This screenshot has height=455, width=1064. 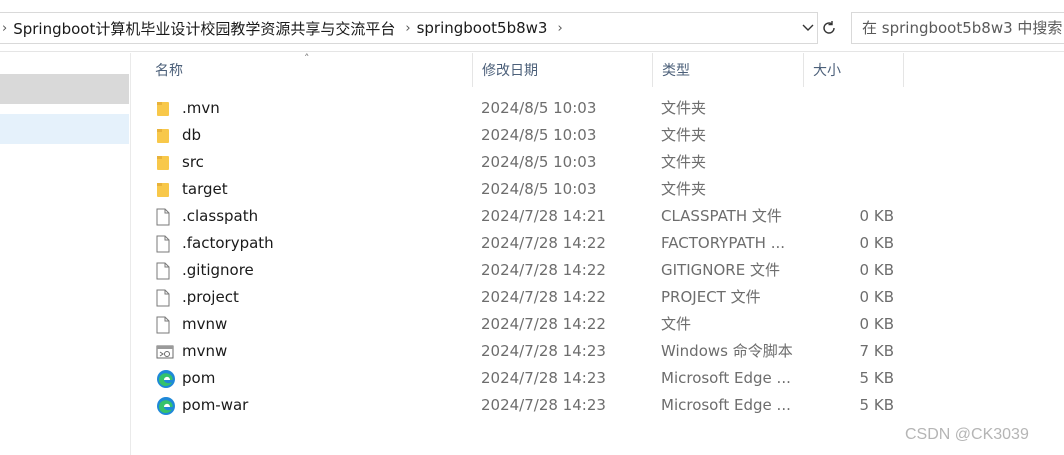 What do you see at coordinates (720, 270) in the screenshot?
I see `file-type: GITIGNORE 文件` at bounding box center [720, 270].